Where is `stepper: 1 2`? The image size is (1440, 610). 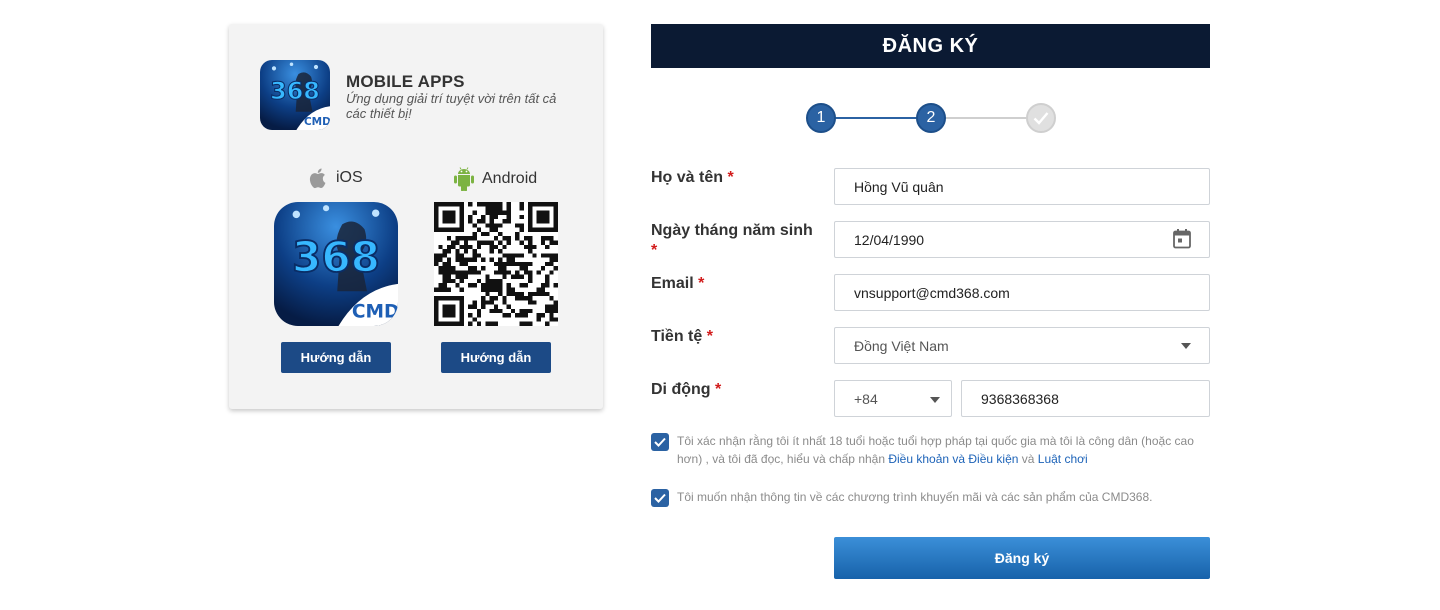 stepper: 1 2 is located at coordinates (931, 118).